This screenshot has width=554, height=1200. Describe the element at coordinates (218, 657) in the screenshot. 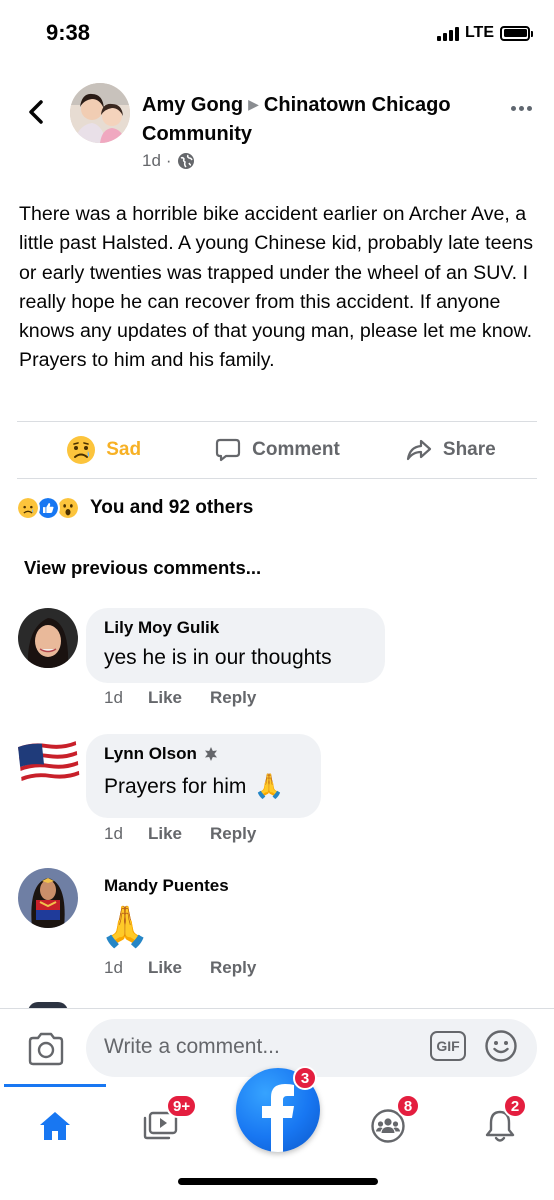

I see `comment-text-content: yes he is in our thoughts` at that location.